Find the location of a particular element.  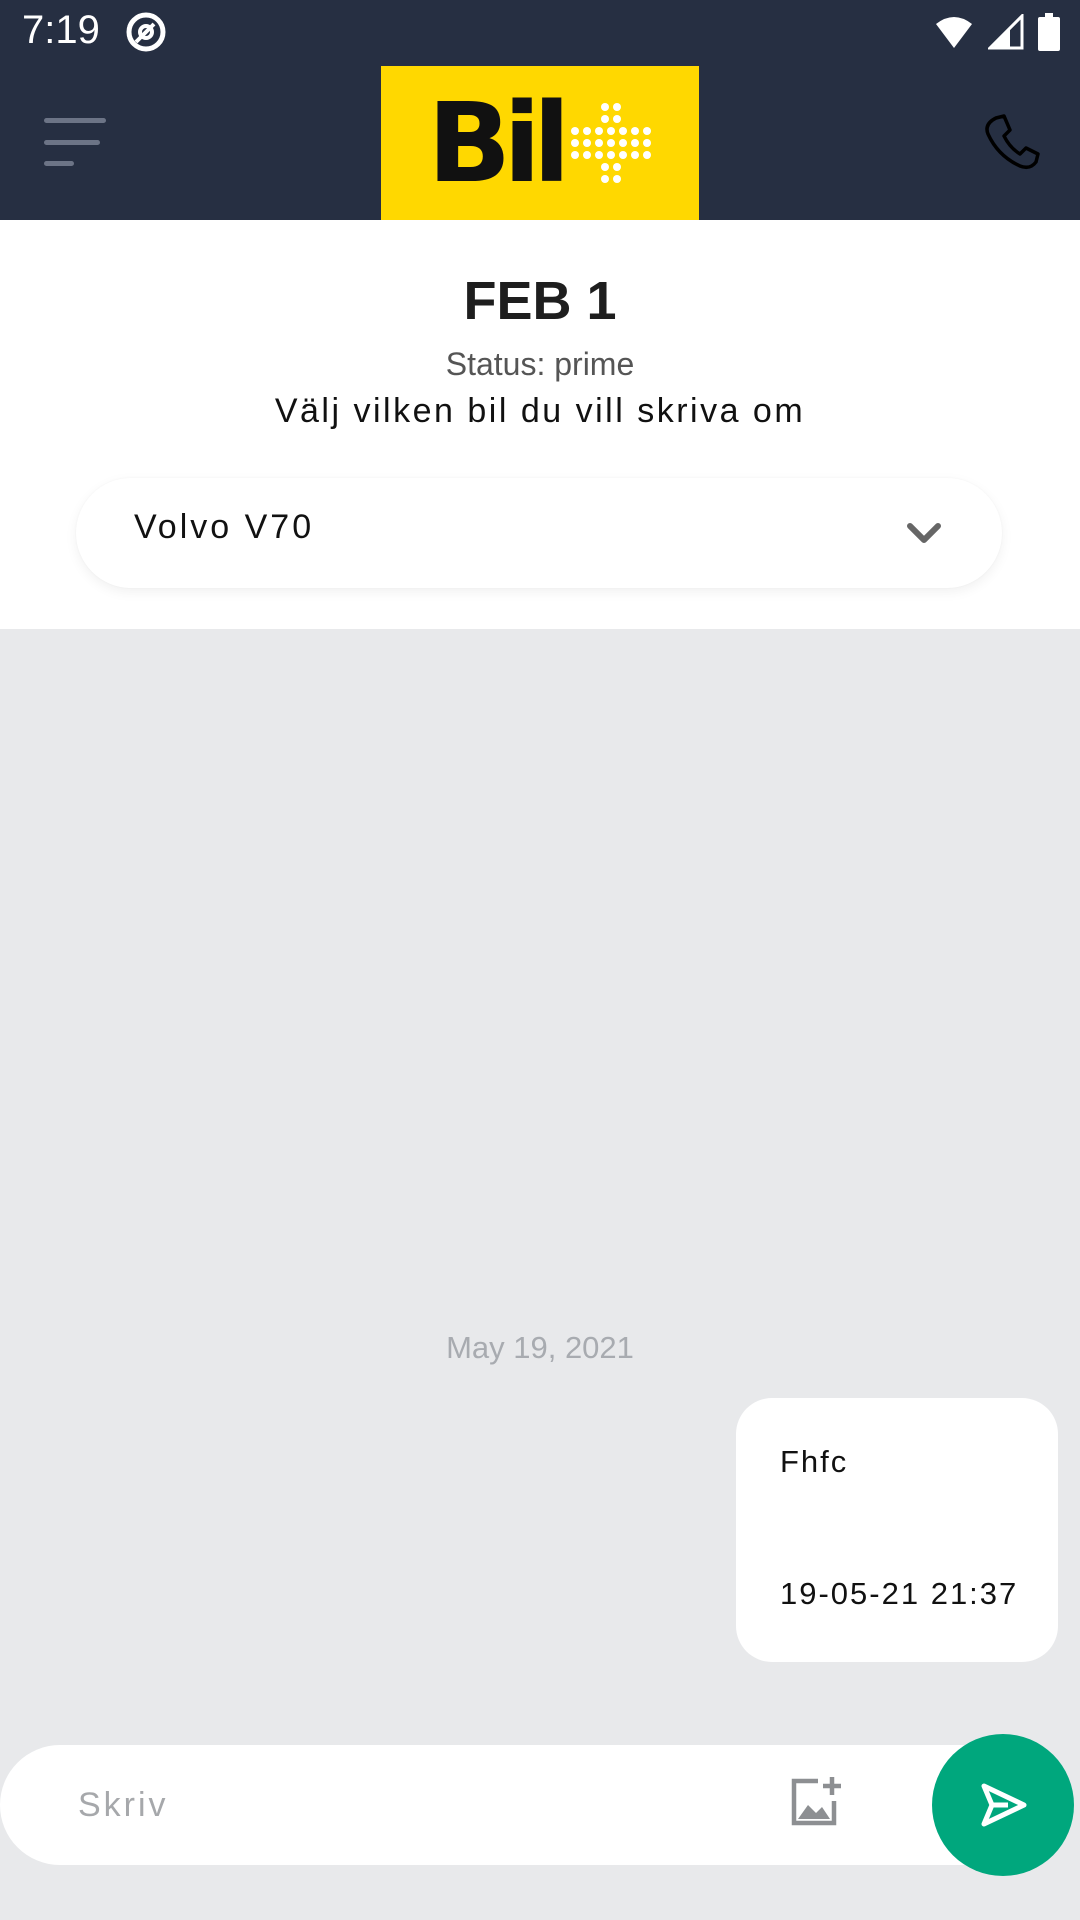

battery-icon is located at coordinates (1049, 32).